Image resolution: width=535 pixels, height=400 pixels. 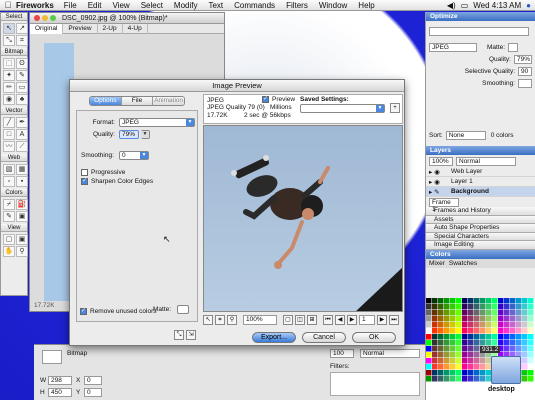 I want to click on next-frame-icon: ▶, so click(x=382, y=320).